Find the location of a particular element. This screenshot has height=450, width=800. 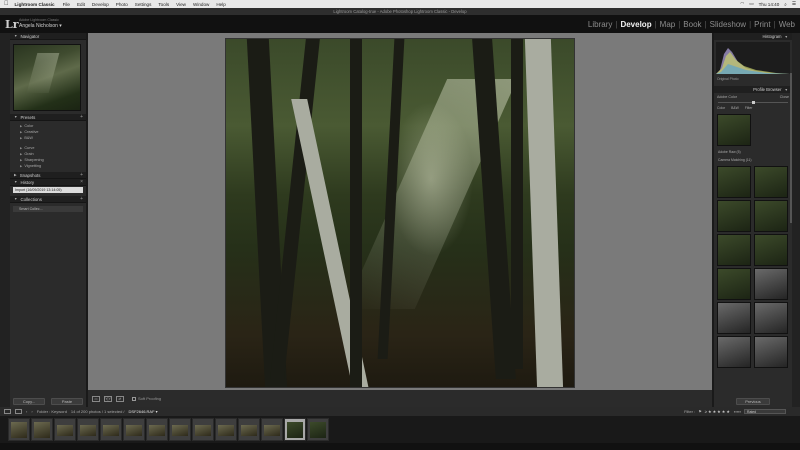

navigator-header: ▼ Navigator is located at coordinates (48, 36).